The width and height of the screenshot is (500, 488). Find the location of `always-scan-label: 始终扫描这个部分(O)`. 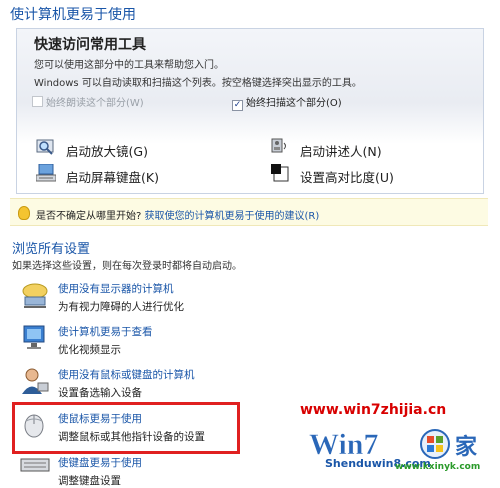

always-scan-label: 始终扫描这个部分(O) is located at coordinates (294, 103).